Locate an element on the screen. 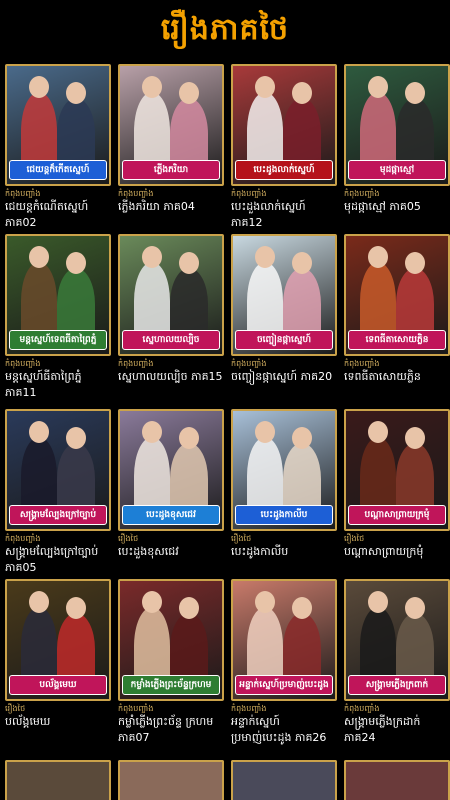 The width and height of the screenshot is (450, 800). poster-image: បល័ង្គមេឃ is located at coordinates (58, 640).